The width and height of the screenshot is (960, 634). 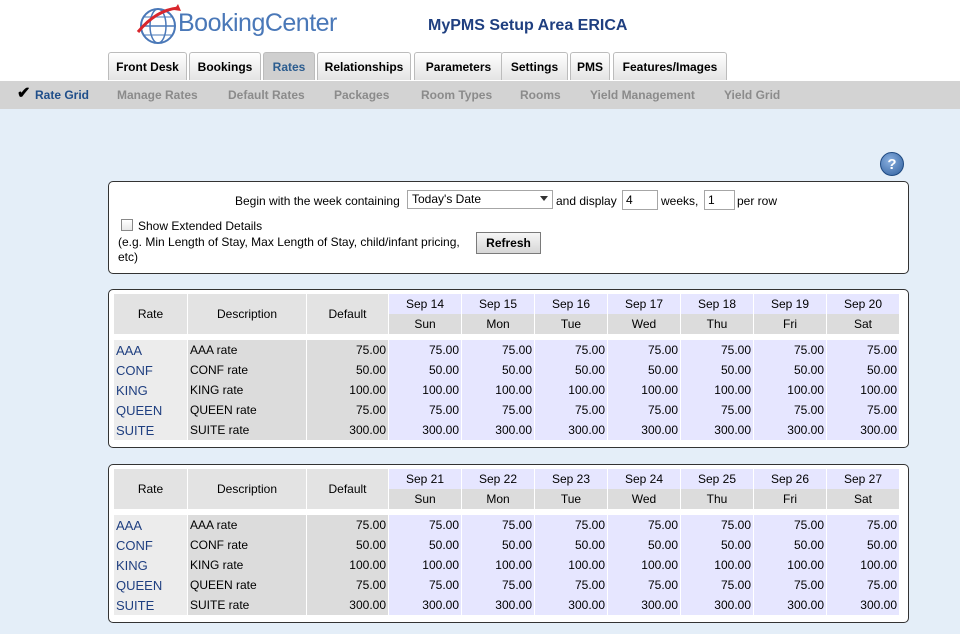 I want to click on subnav-manage-rates: Manage Rates, so click(x=157, y=95).